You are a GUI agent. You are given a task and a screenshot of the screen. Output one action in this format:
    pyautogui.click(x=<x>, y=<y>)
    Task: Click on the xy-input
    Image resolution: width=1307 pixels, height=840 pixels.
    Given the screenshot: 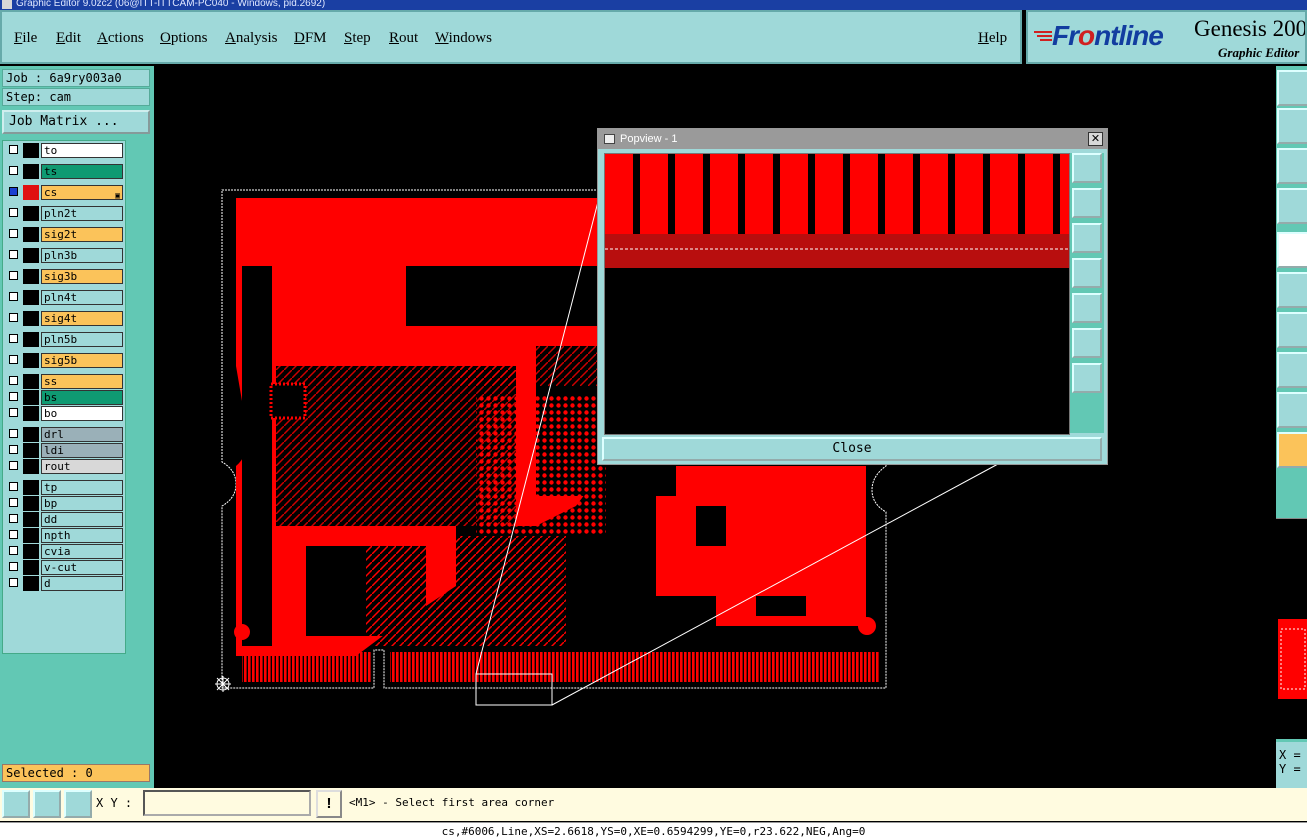 What is the action you would take?
    pyautogui.click(x=227, y=803)
    